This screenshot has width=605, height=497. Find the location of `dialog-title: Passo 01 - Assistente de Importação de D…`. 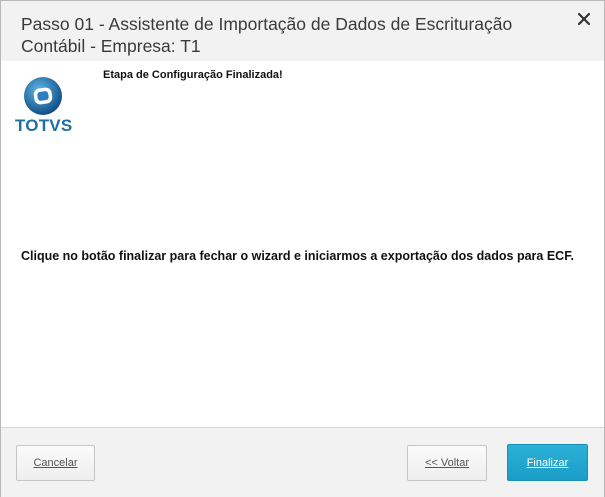

dialog-title: Passo 01 - Assistente de Importação de D… is located at coordinates (267, 35).